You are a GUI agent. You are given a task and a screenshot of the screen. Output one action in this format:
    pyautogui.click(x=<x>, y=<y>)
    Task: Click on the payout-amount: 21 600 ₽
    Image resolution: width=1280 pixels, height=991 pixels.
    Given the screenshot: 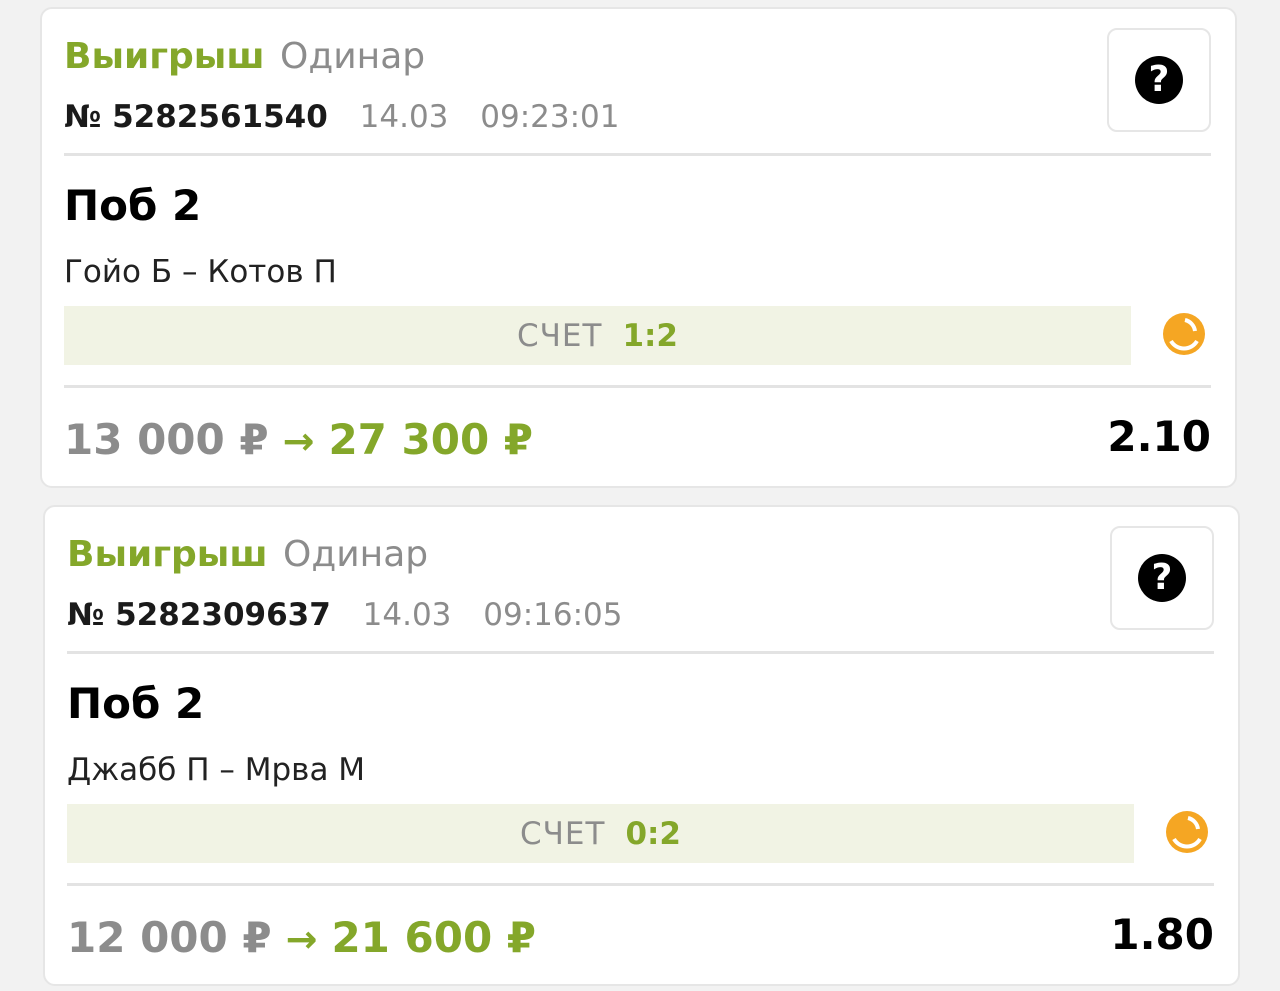 What is the action you would take?
    pyautogui.click(x=434, y=937)
    